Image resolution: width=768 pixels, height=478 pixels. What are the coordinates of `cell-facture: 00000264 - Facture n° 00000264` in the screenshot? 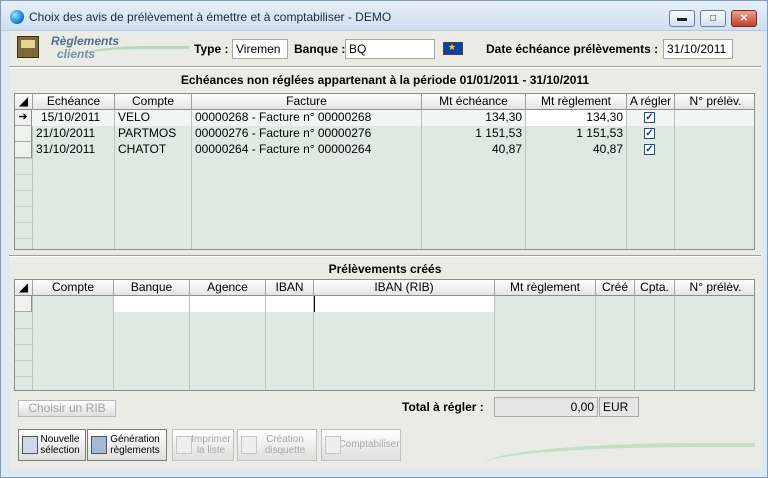 It's located at (307, 150).